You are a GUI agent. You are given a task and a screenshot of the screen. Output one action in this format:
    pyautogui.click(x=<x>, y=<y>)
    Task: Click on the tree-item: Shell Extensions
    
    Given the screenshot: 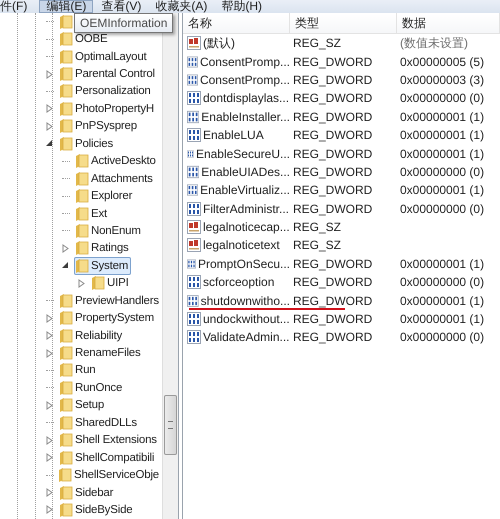 What is the action you would take?
    pyautogui.click(x=116, y=440)
    